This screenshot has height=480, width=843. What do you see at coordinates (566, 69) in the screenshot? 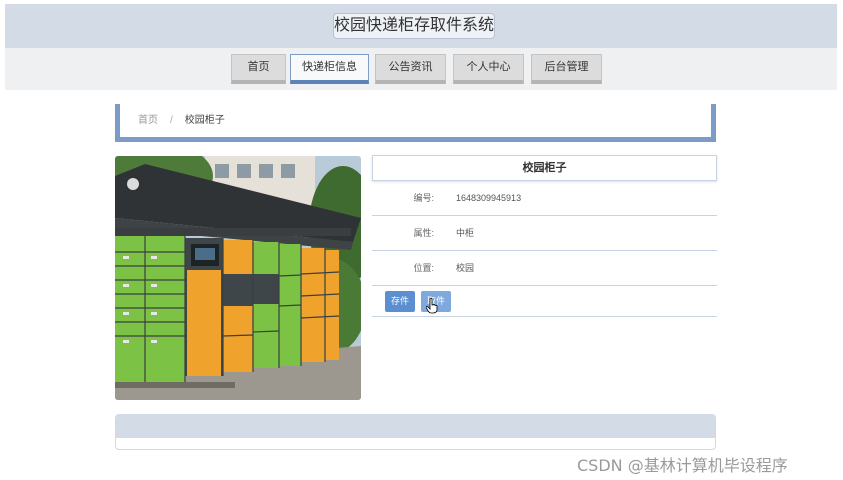
I see `nav-admin: 后台管理` at bounding box center [566, 69].